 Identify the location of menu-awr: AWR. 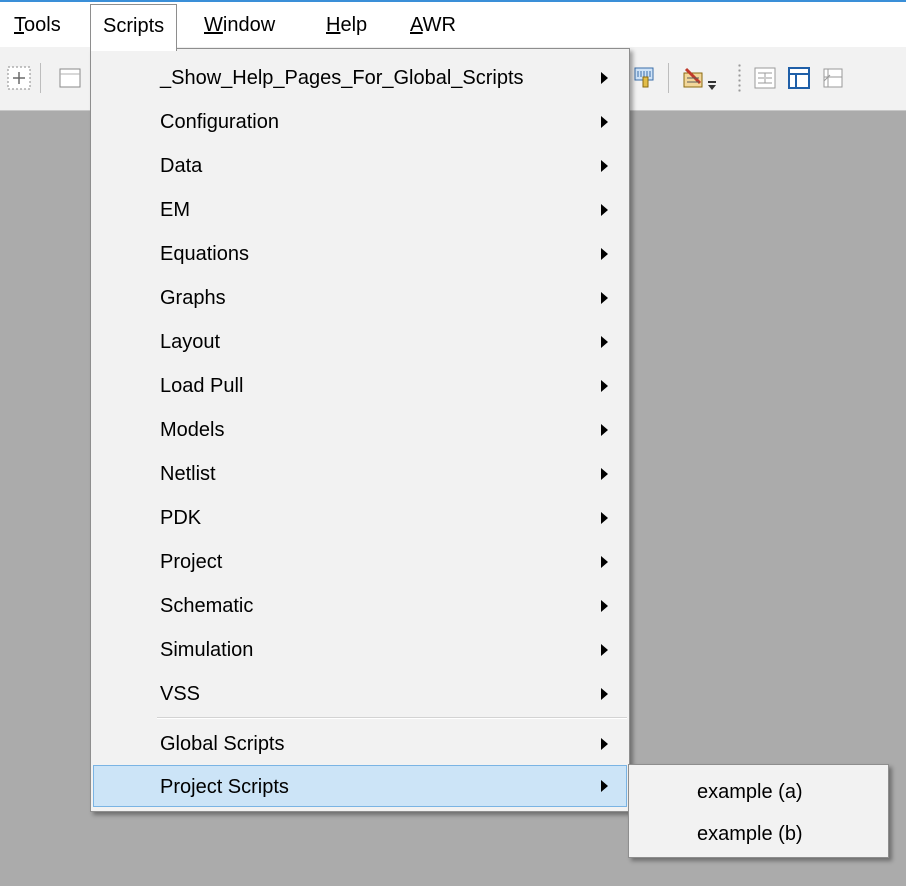
(433, 25).